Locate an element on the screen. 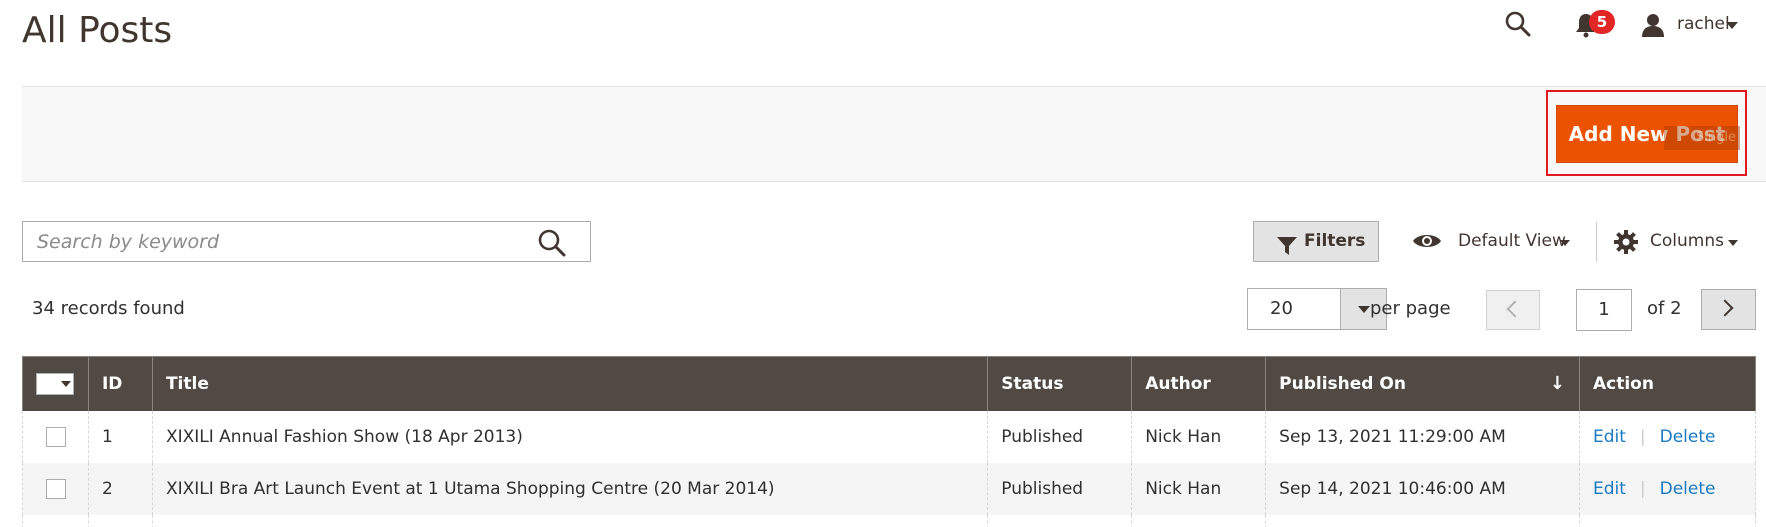 This screenshot has height=527, width=1766. cell-title: XIXILI Annual Fashion Show (18 Apr 2013) is located at coordinates (570, 436).